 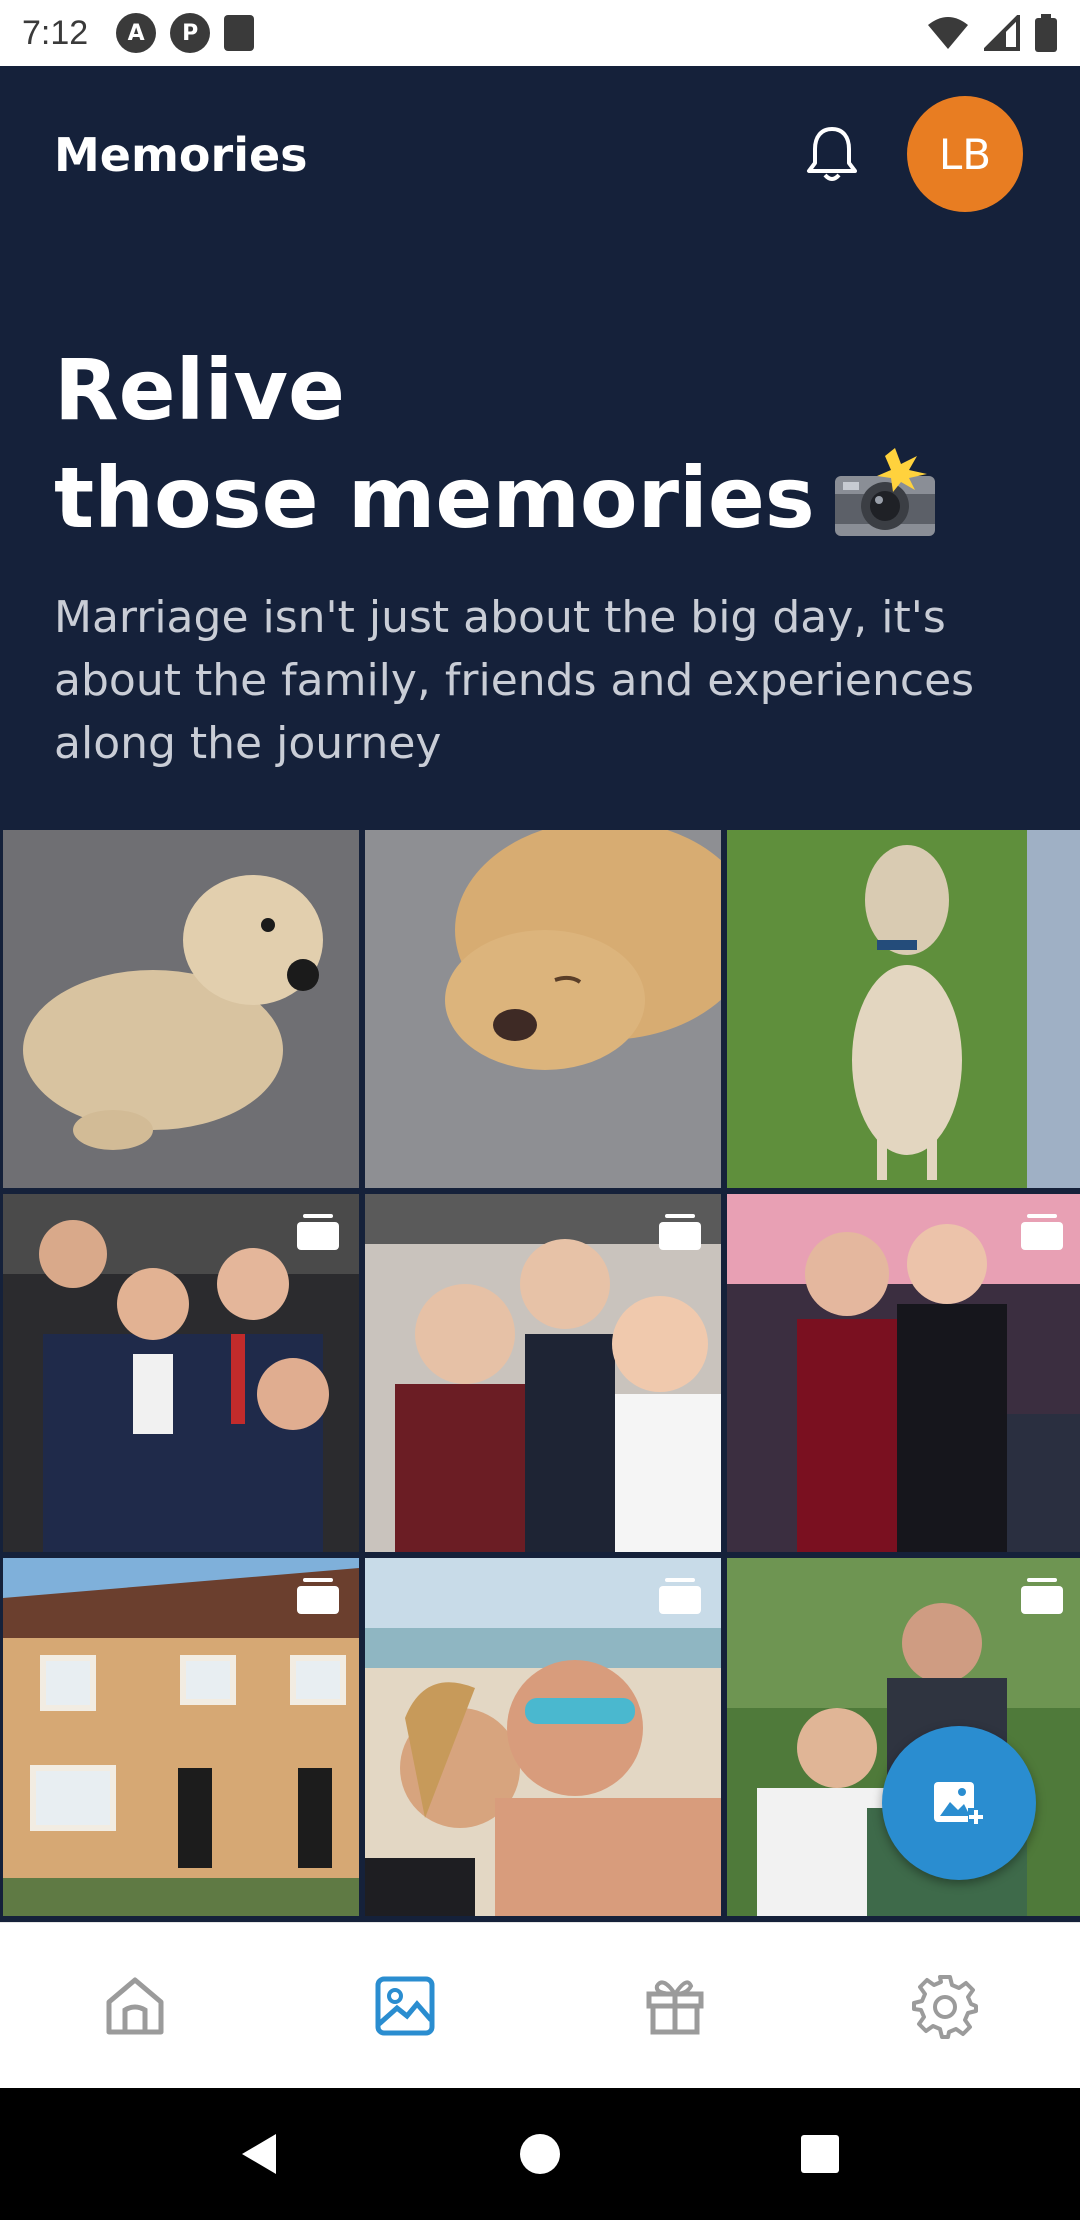 I want to click on bottom-nav, so click(x=540, y=2005).